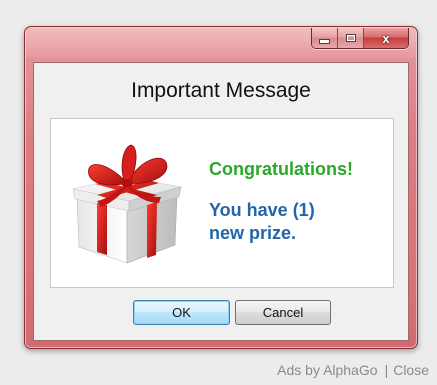 This screenshot has width=437, height=385. What do you see at coordinates (294, 222) in the screenshot?
I see `prize-message: You have (1) new prize.` at bounding box center [294, 222].